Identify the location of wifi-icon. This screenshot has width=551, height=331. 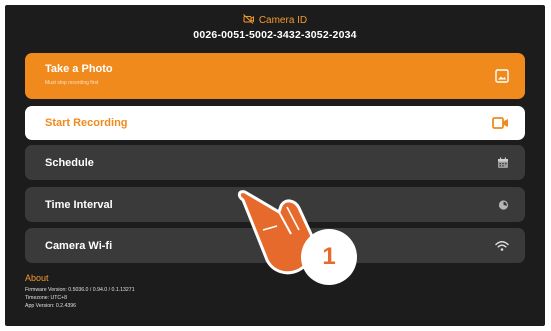
(502, 245).